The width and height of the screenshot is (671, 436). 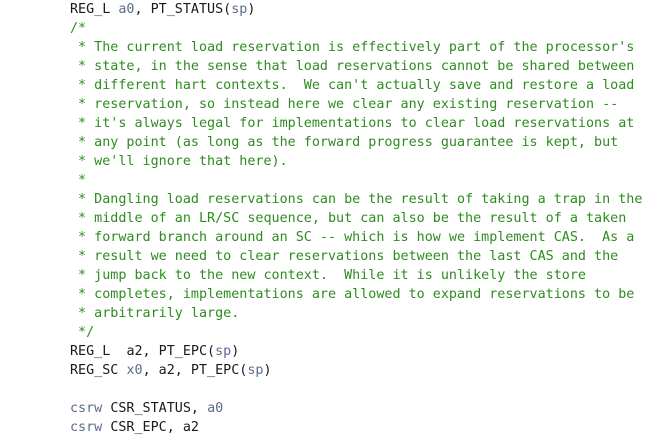 I want to click on code-token: , PT_STATUS(, so click(x=183, y=9).